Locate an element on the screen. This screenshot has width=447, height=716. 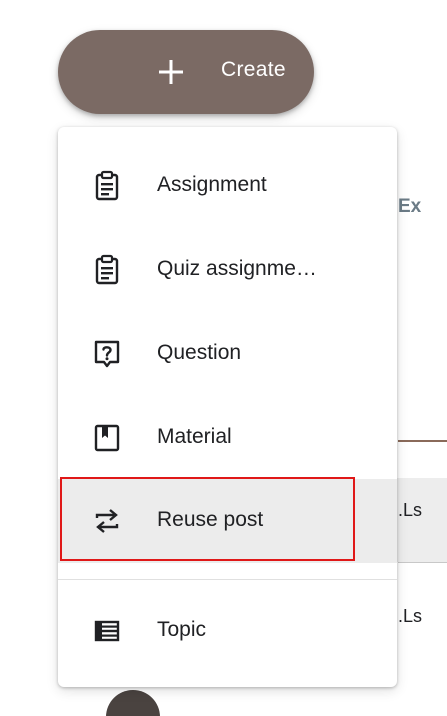
quiz-assignment-icon is located at coordinates (107, 269).